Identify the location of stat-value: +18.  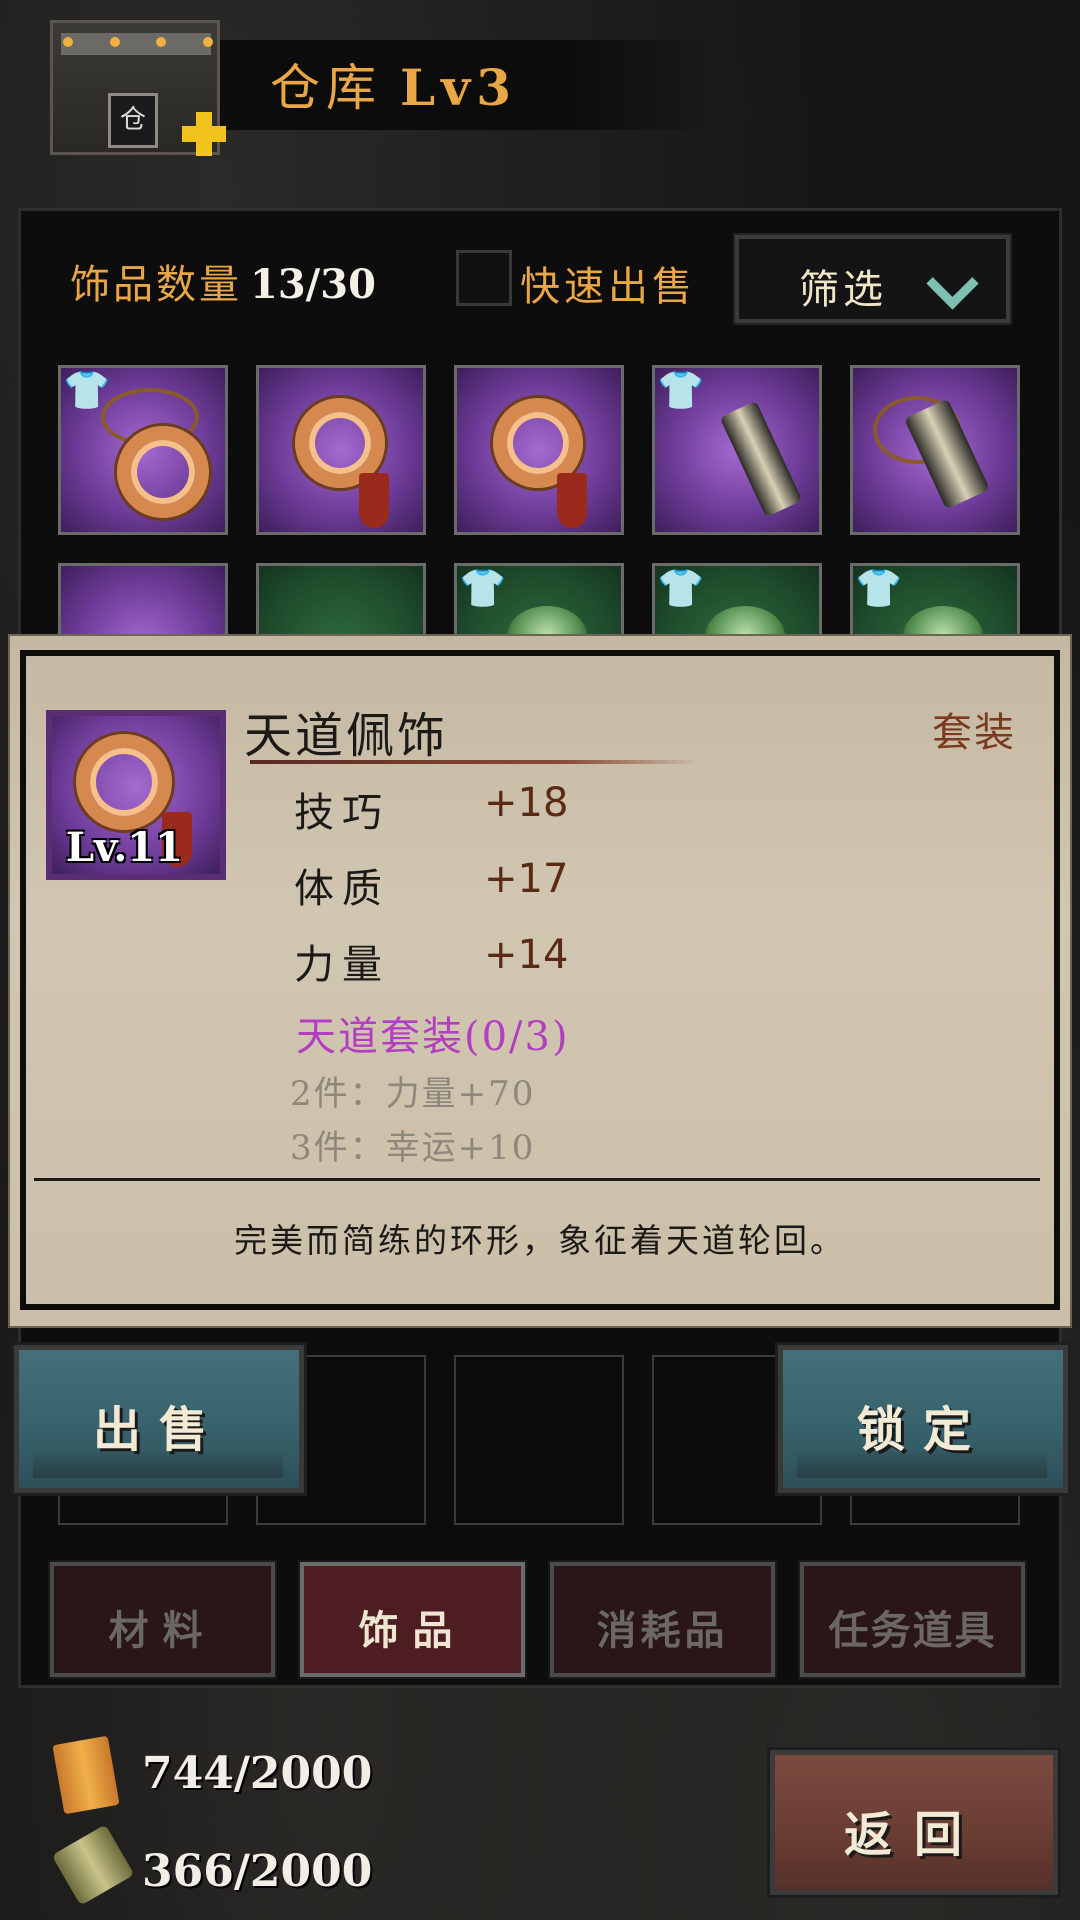
(526, 803).